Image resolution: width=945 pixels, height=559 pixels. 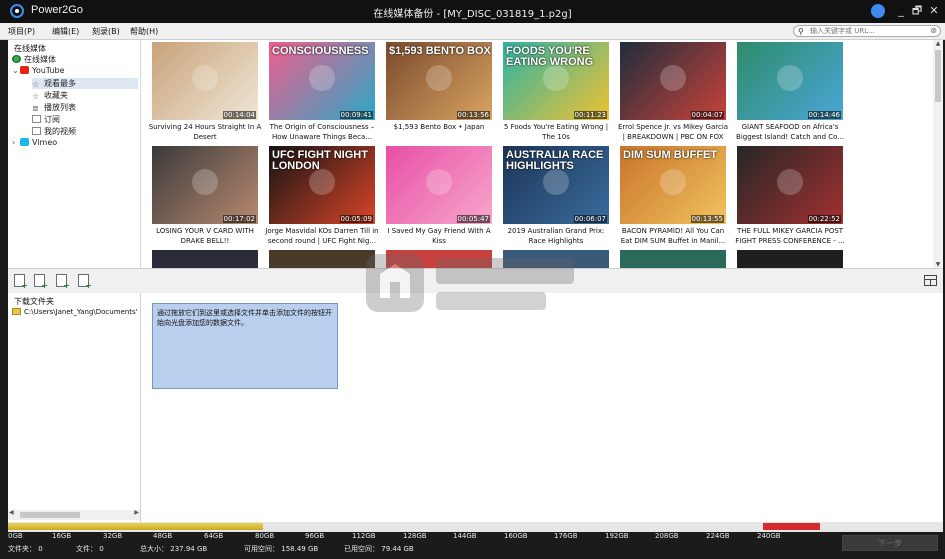 What do you see at coordinates (38, 71) in the screenshot?
I see `tree-item-youtube: ⌄ YouTube` at bounding box center [38, 71].